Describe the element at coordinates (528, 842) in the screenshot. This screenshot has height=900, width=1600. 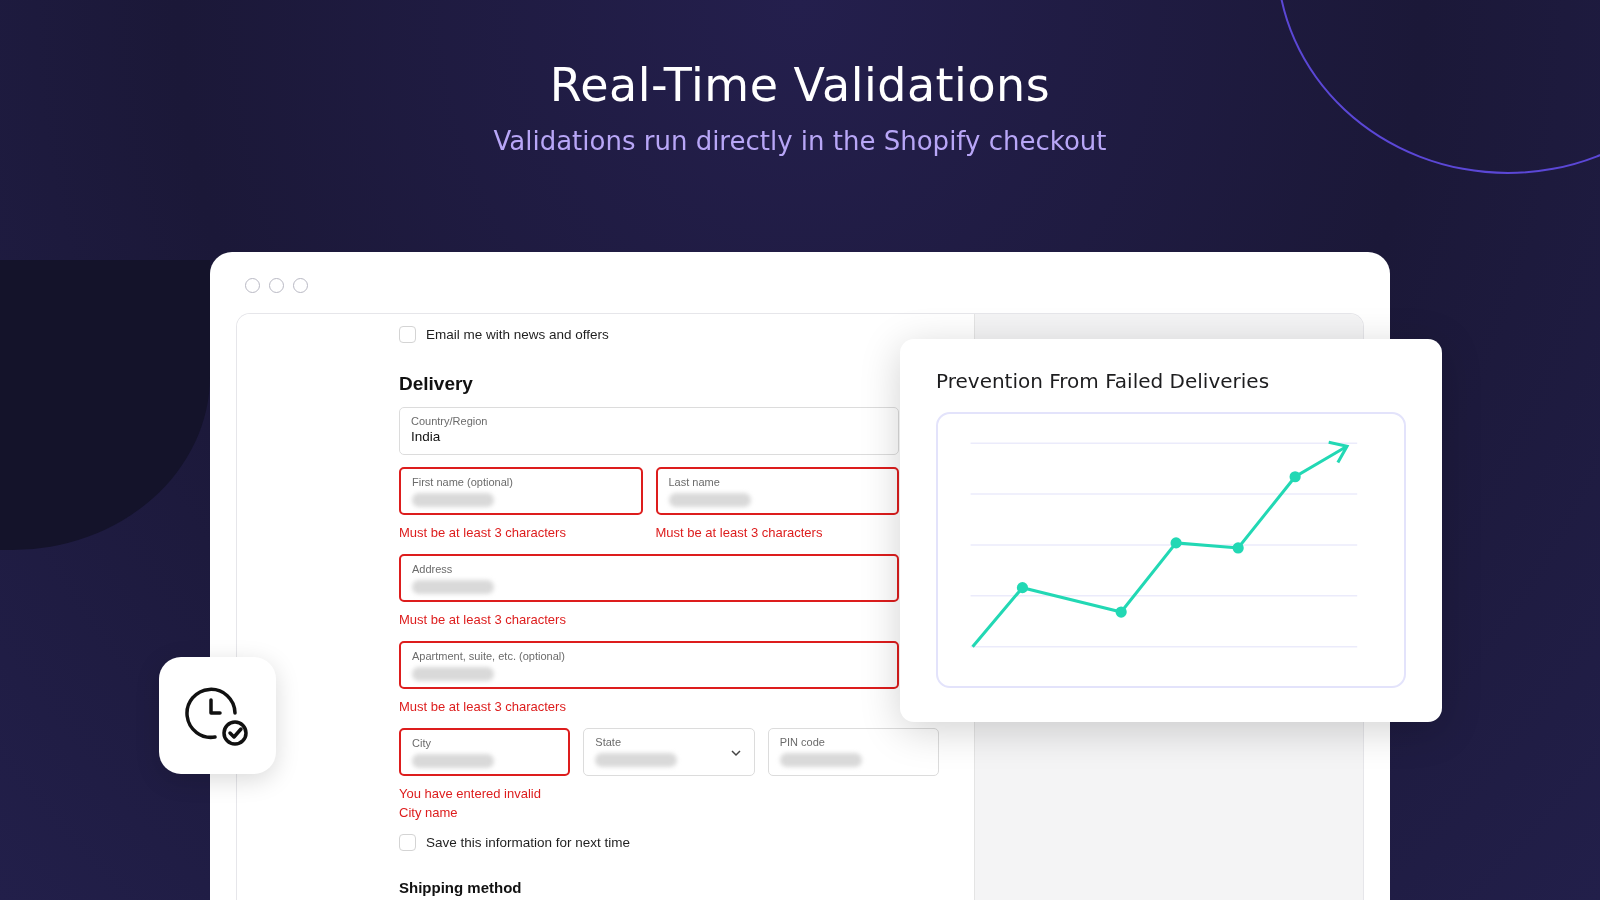
I see `checkbox-label: Save this information for next time` at that location.